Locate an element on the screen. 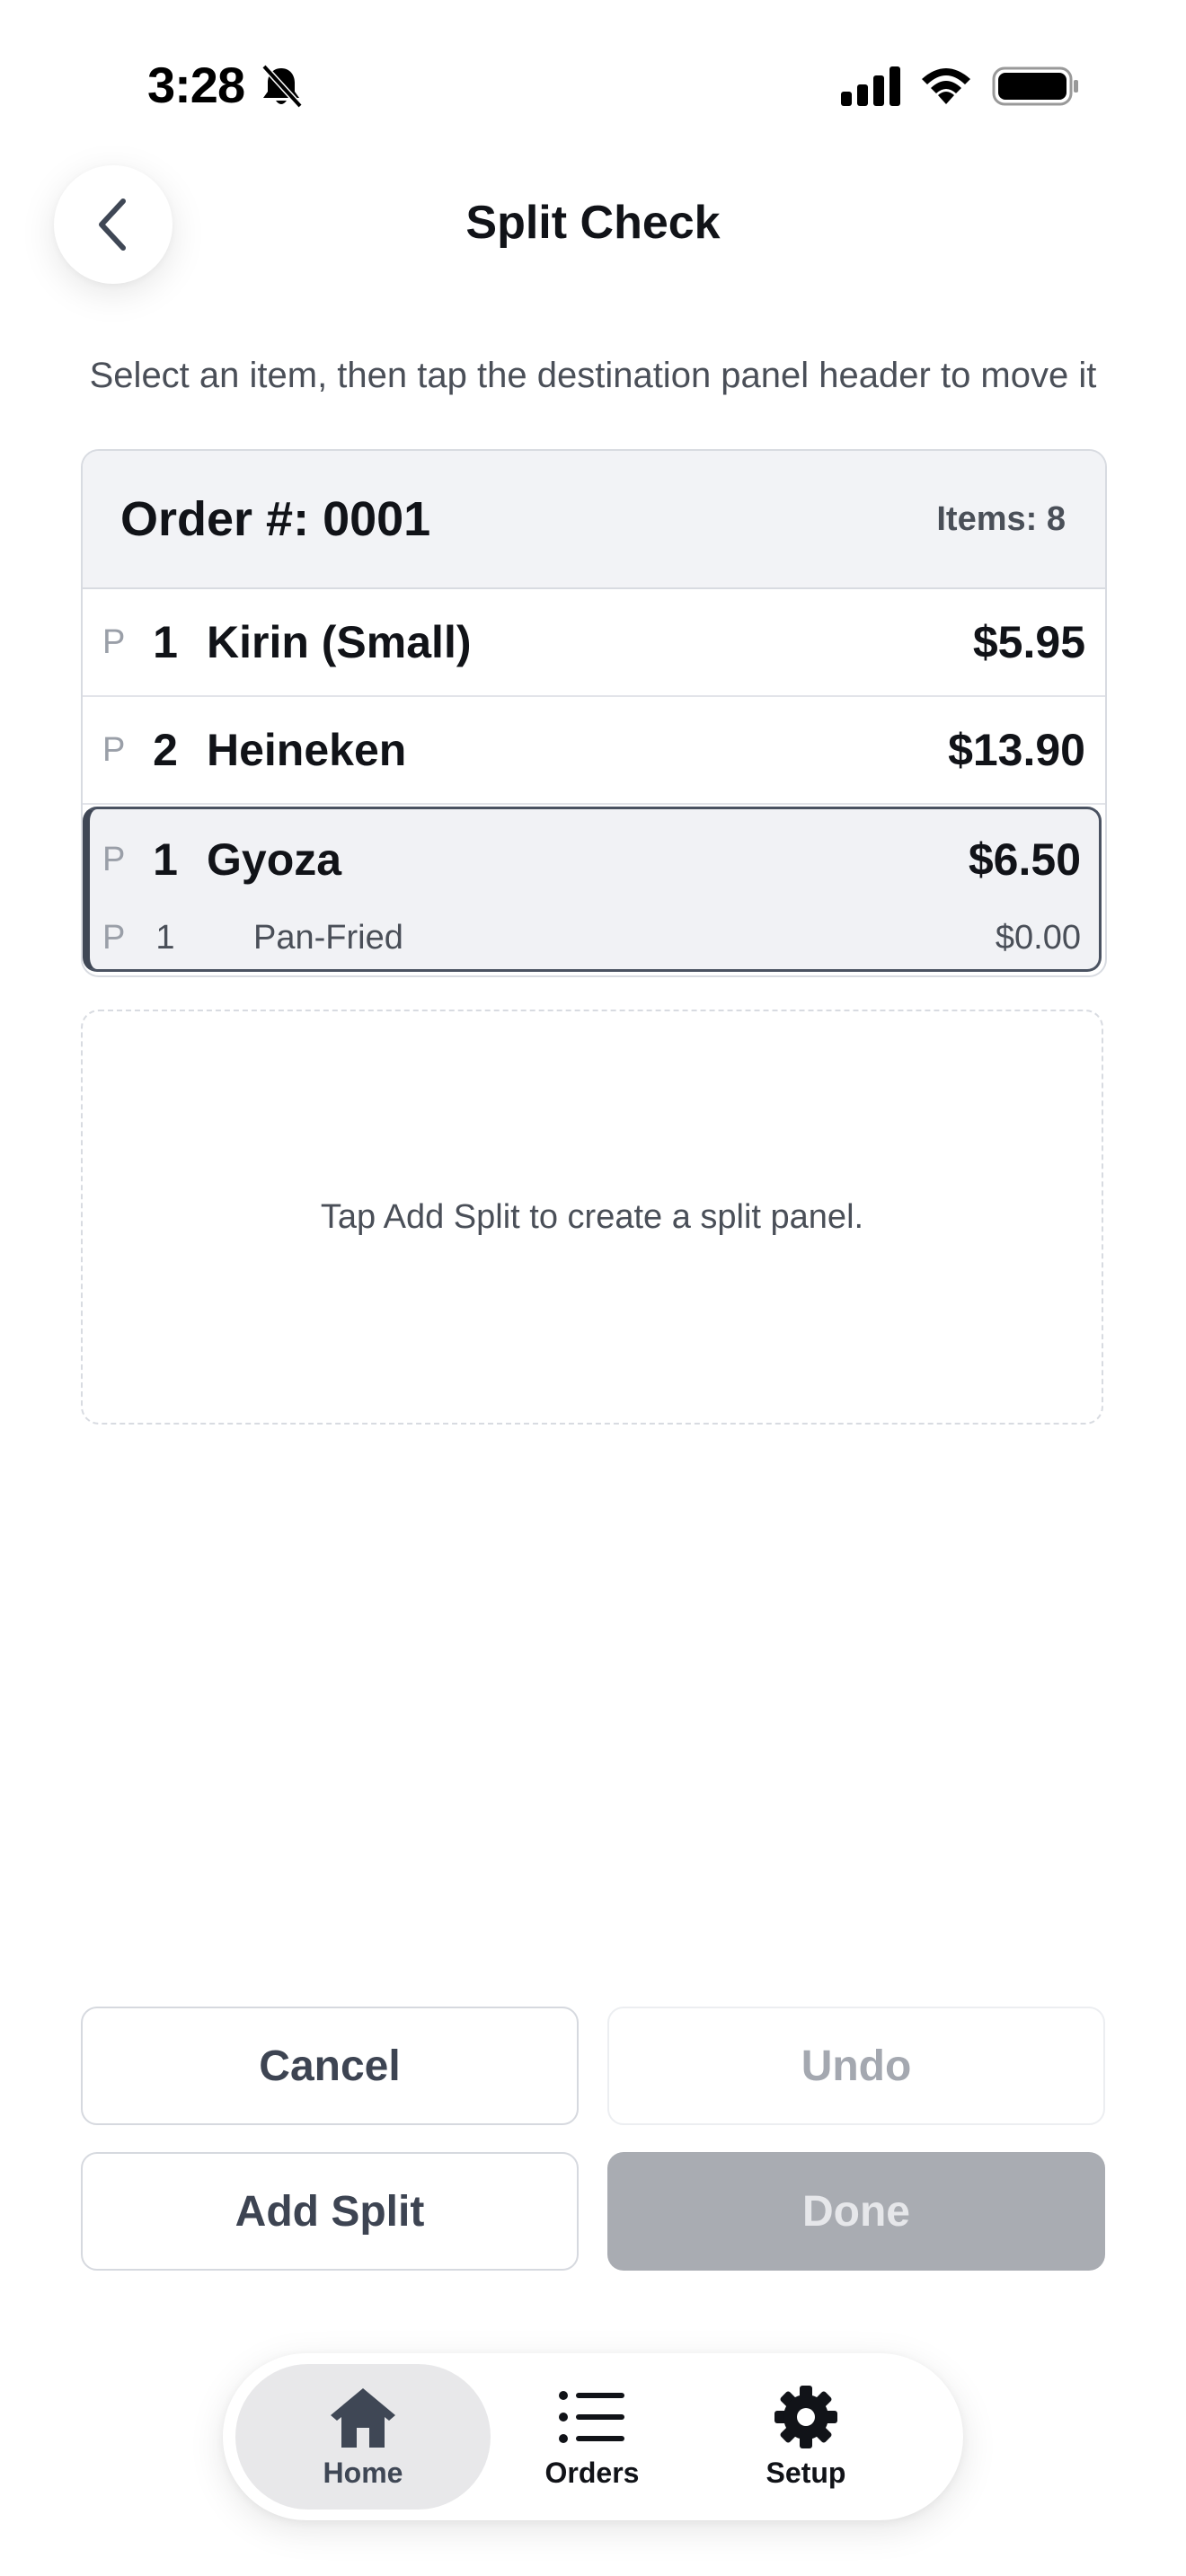 Image resolution: width=1186 pixels, height=2576 pixels. tab-home: Home is located at coordinates (363, 2437).